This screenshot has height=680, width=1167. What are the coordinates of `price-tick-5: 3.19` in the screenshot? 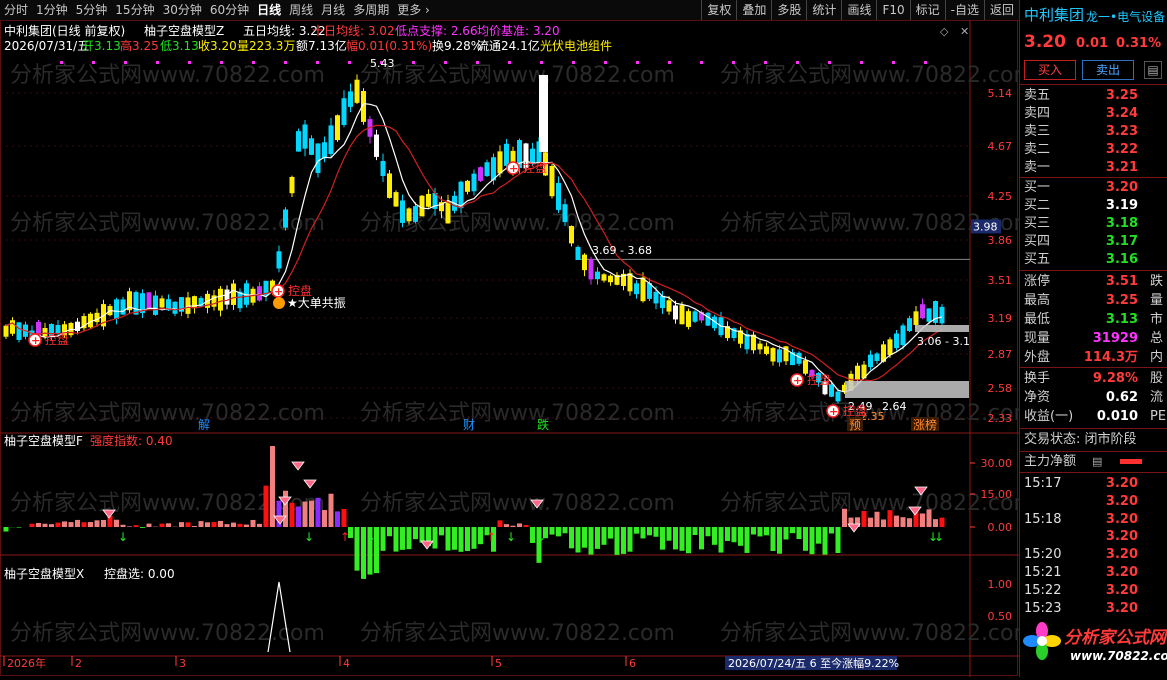 It's located at (1000, 318).